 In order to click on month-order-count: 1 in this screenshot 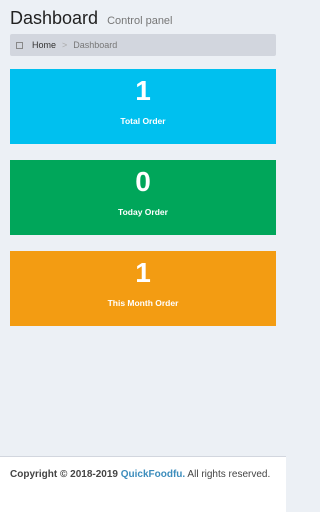, I will do `click(143, 272)`.